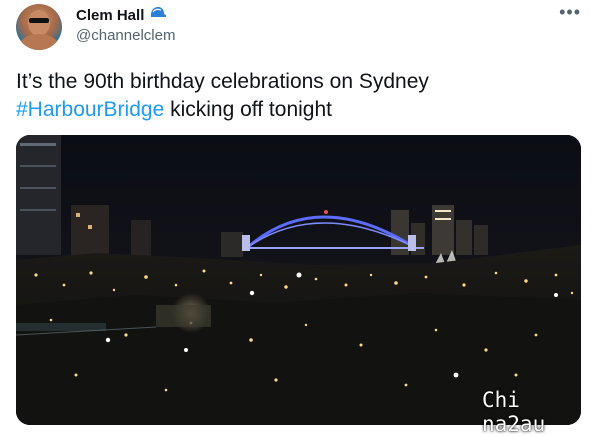  I want to click on tweet-text-outro: kicking off tonight, so click(248, 109).